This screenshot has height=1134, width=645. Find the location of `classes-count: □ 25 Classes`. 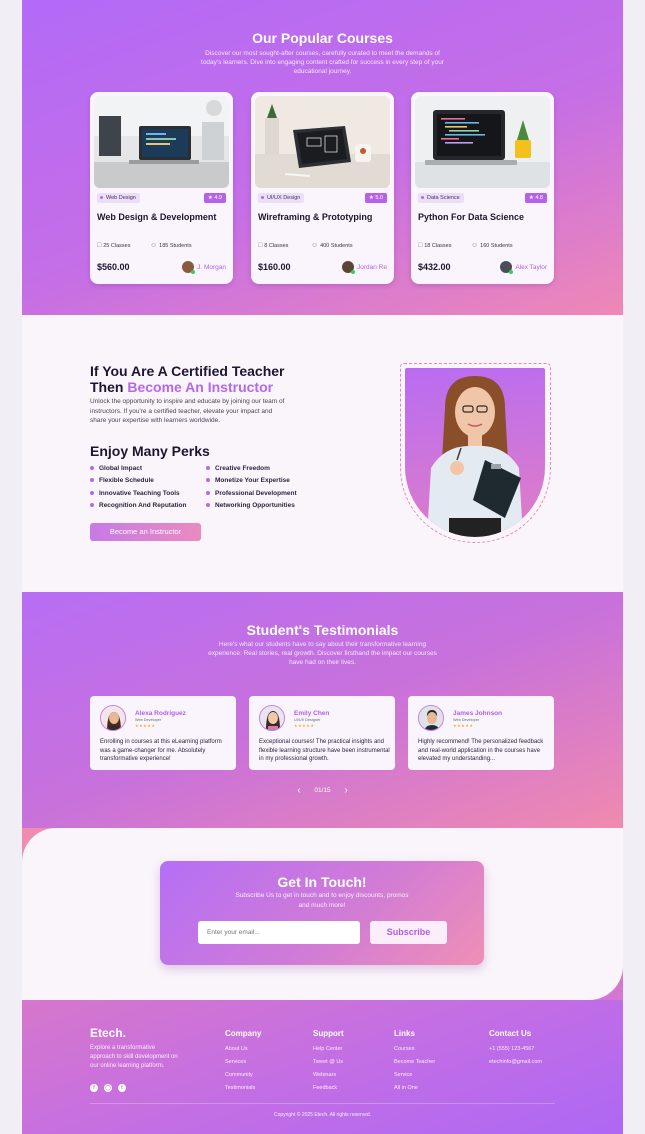

classes-count: □ 25 Classes is located at coordinates (114, 245).